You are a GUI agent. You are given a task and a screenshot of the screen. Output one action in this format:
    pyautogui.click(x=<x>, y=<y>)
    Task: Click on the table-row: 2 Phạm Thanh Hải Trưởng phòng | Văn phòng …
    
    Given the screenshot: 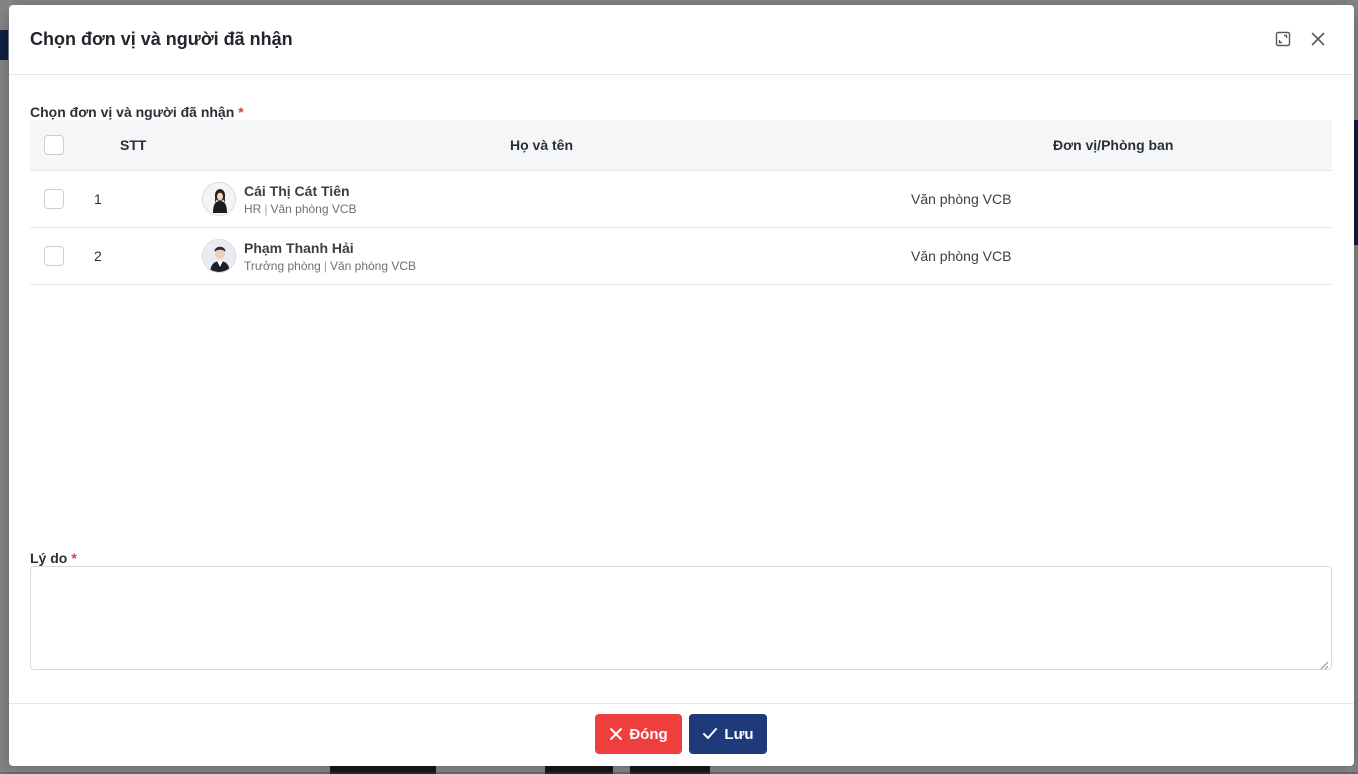 What is the action you would take?
    pyautogui.click(x=681, y=256)
    